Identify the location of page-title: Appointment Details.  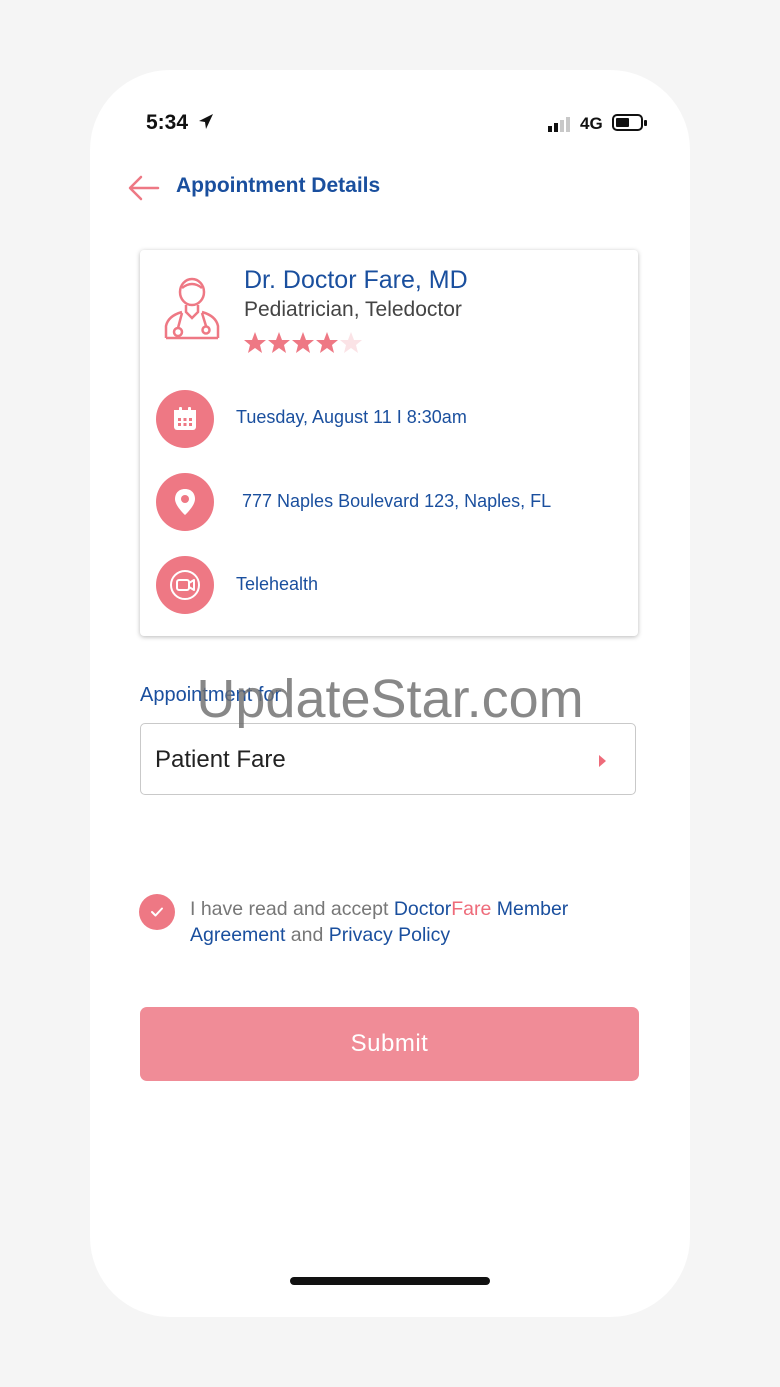
(278, 185).